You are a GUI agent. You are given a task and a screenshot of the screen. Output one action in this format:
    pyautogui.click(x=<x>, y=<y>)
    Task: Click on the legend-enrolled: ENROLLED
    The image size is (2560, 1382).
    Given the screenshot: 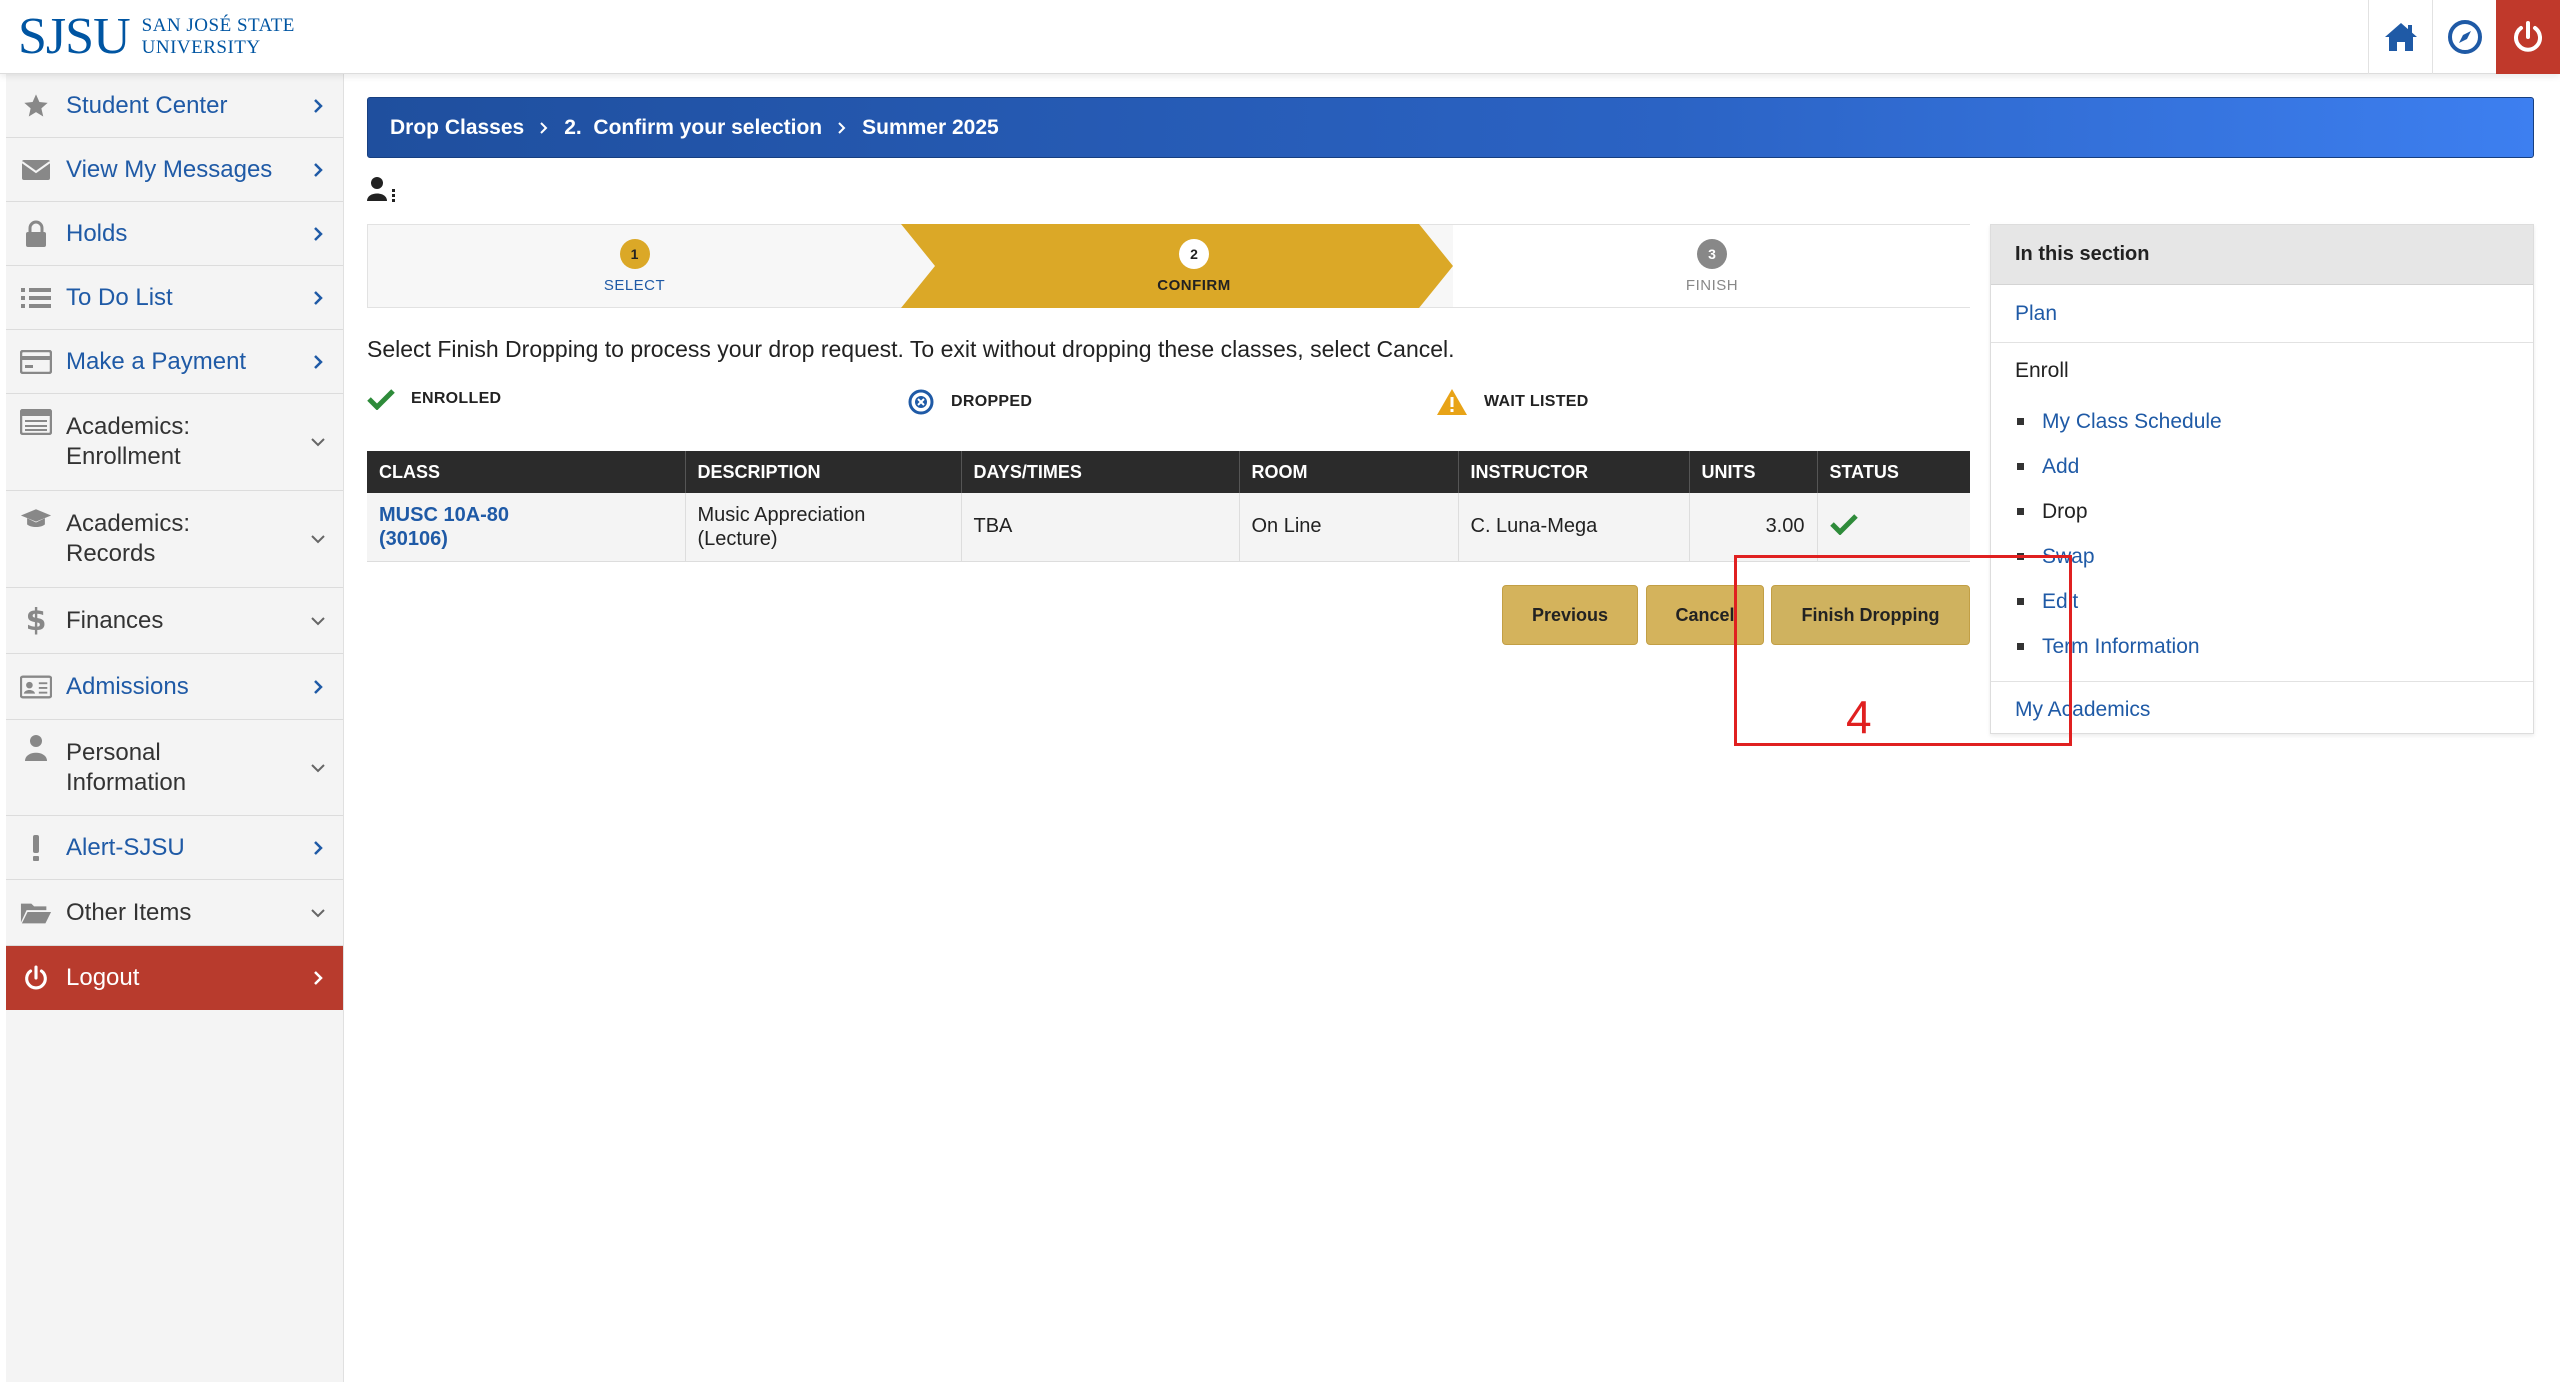 What is the action you would take?
    pyautogui.click(x=434, y=399)
    